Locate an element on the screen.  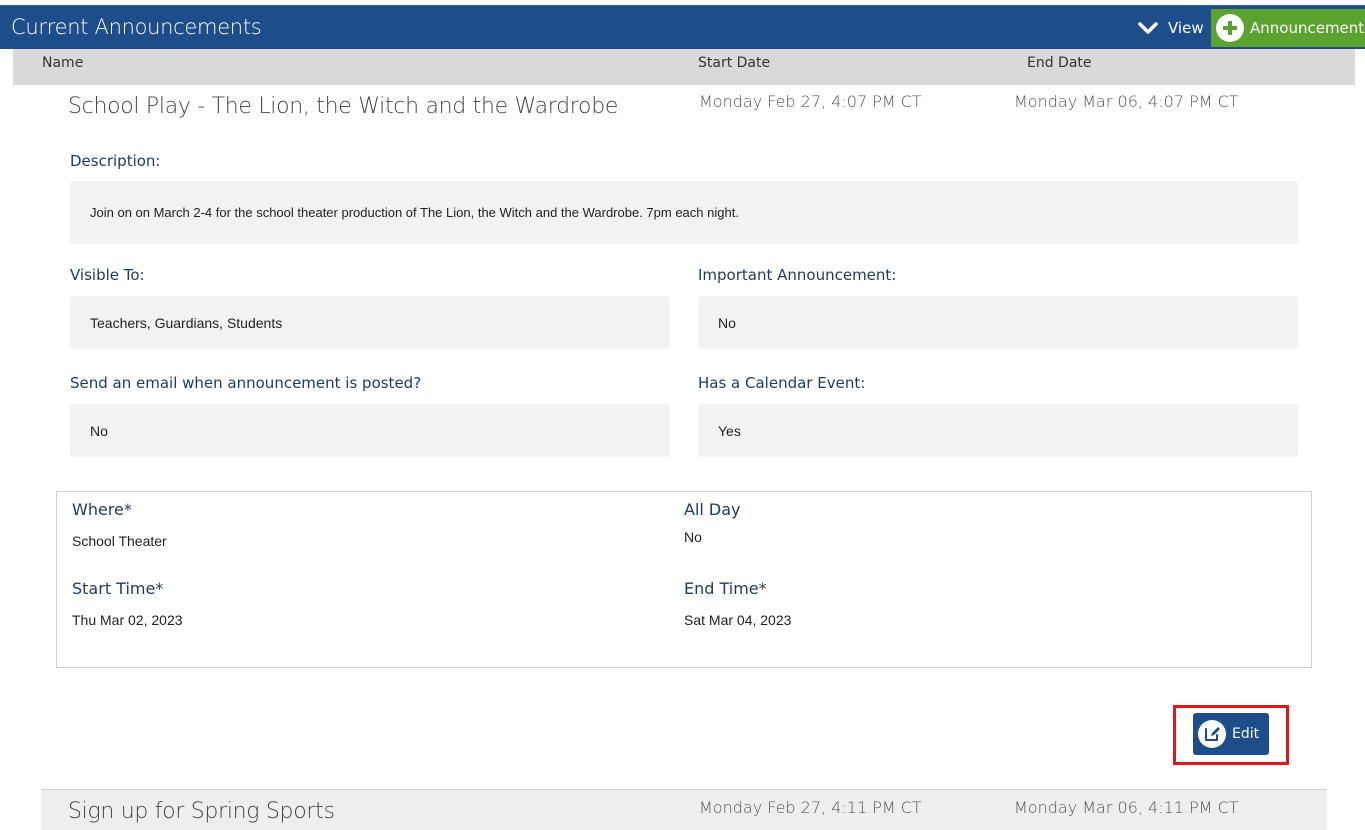
column-start-header: Start Date is located at coordinates (734, 63).